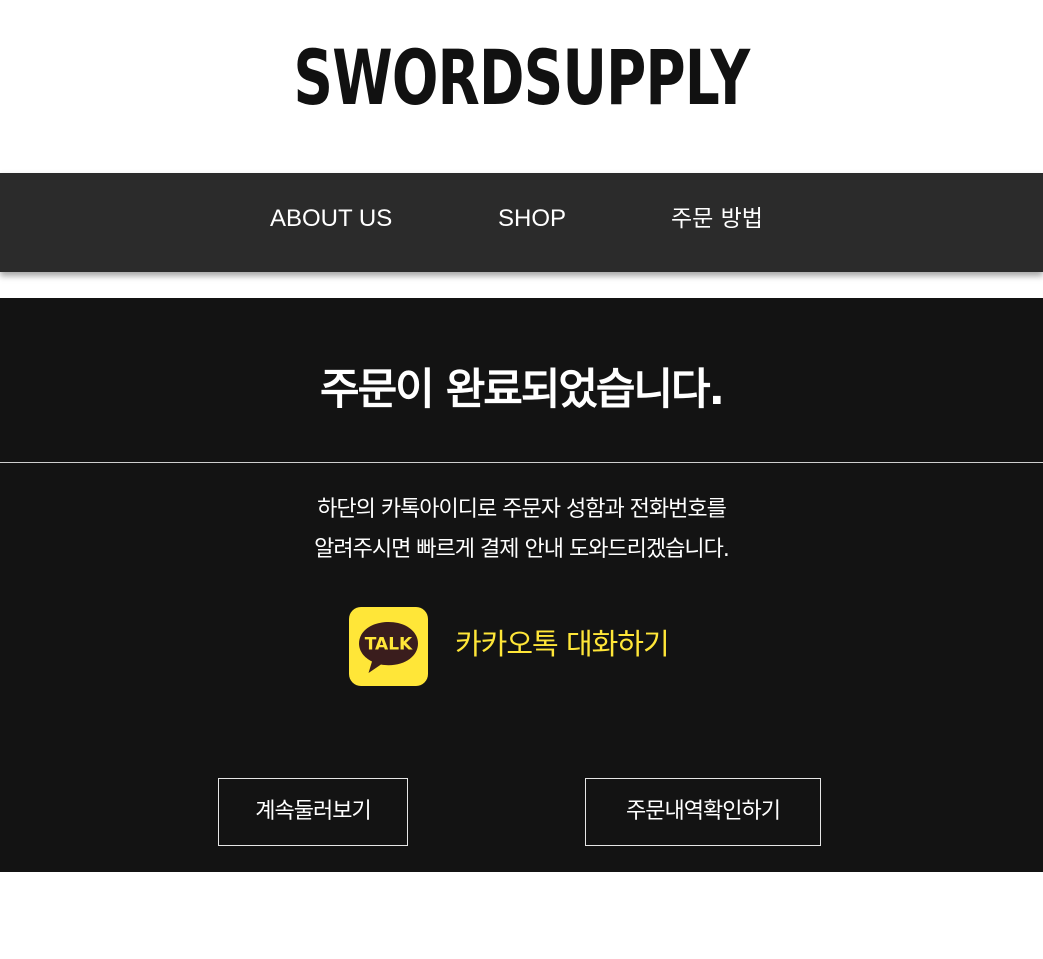 This screenshot has height=959, width=1043. Describe the element at coordinates (521, 78) in the screenshot. I see `site-logo: SWORDSUPPLY` at that location.